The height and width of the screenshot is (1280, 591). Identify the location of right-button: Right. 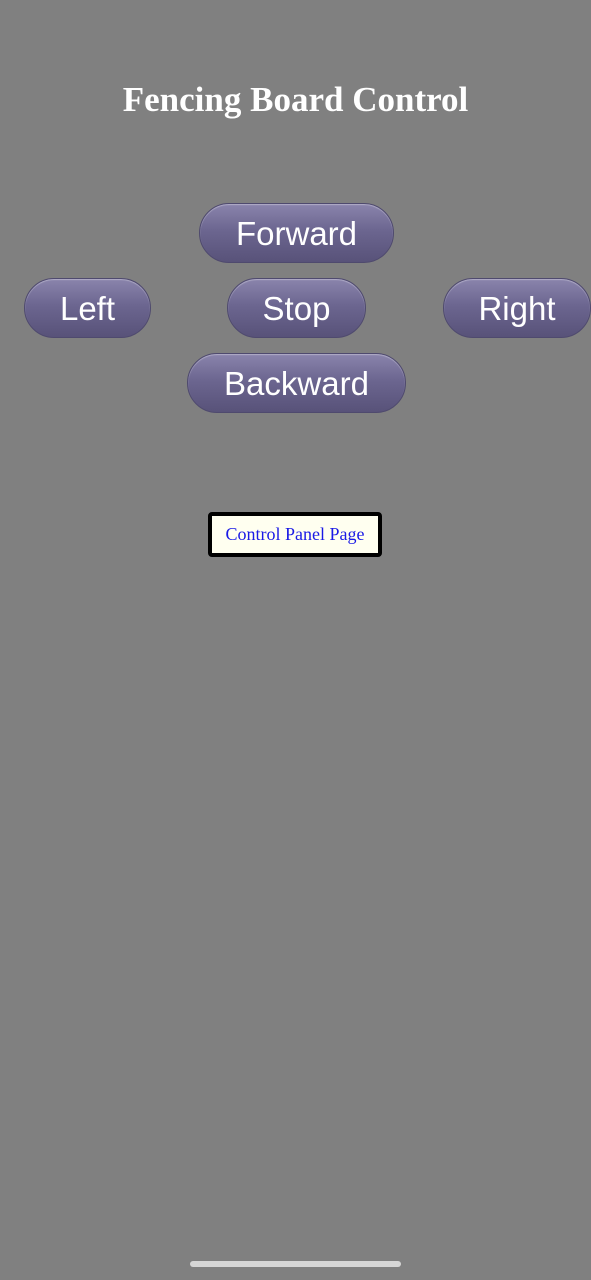
(517, 308).